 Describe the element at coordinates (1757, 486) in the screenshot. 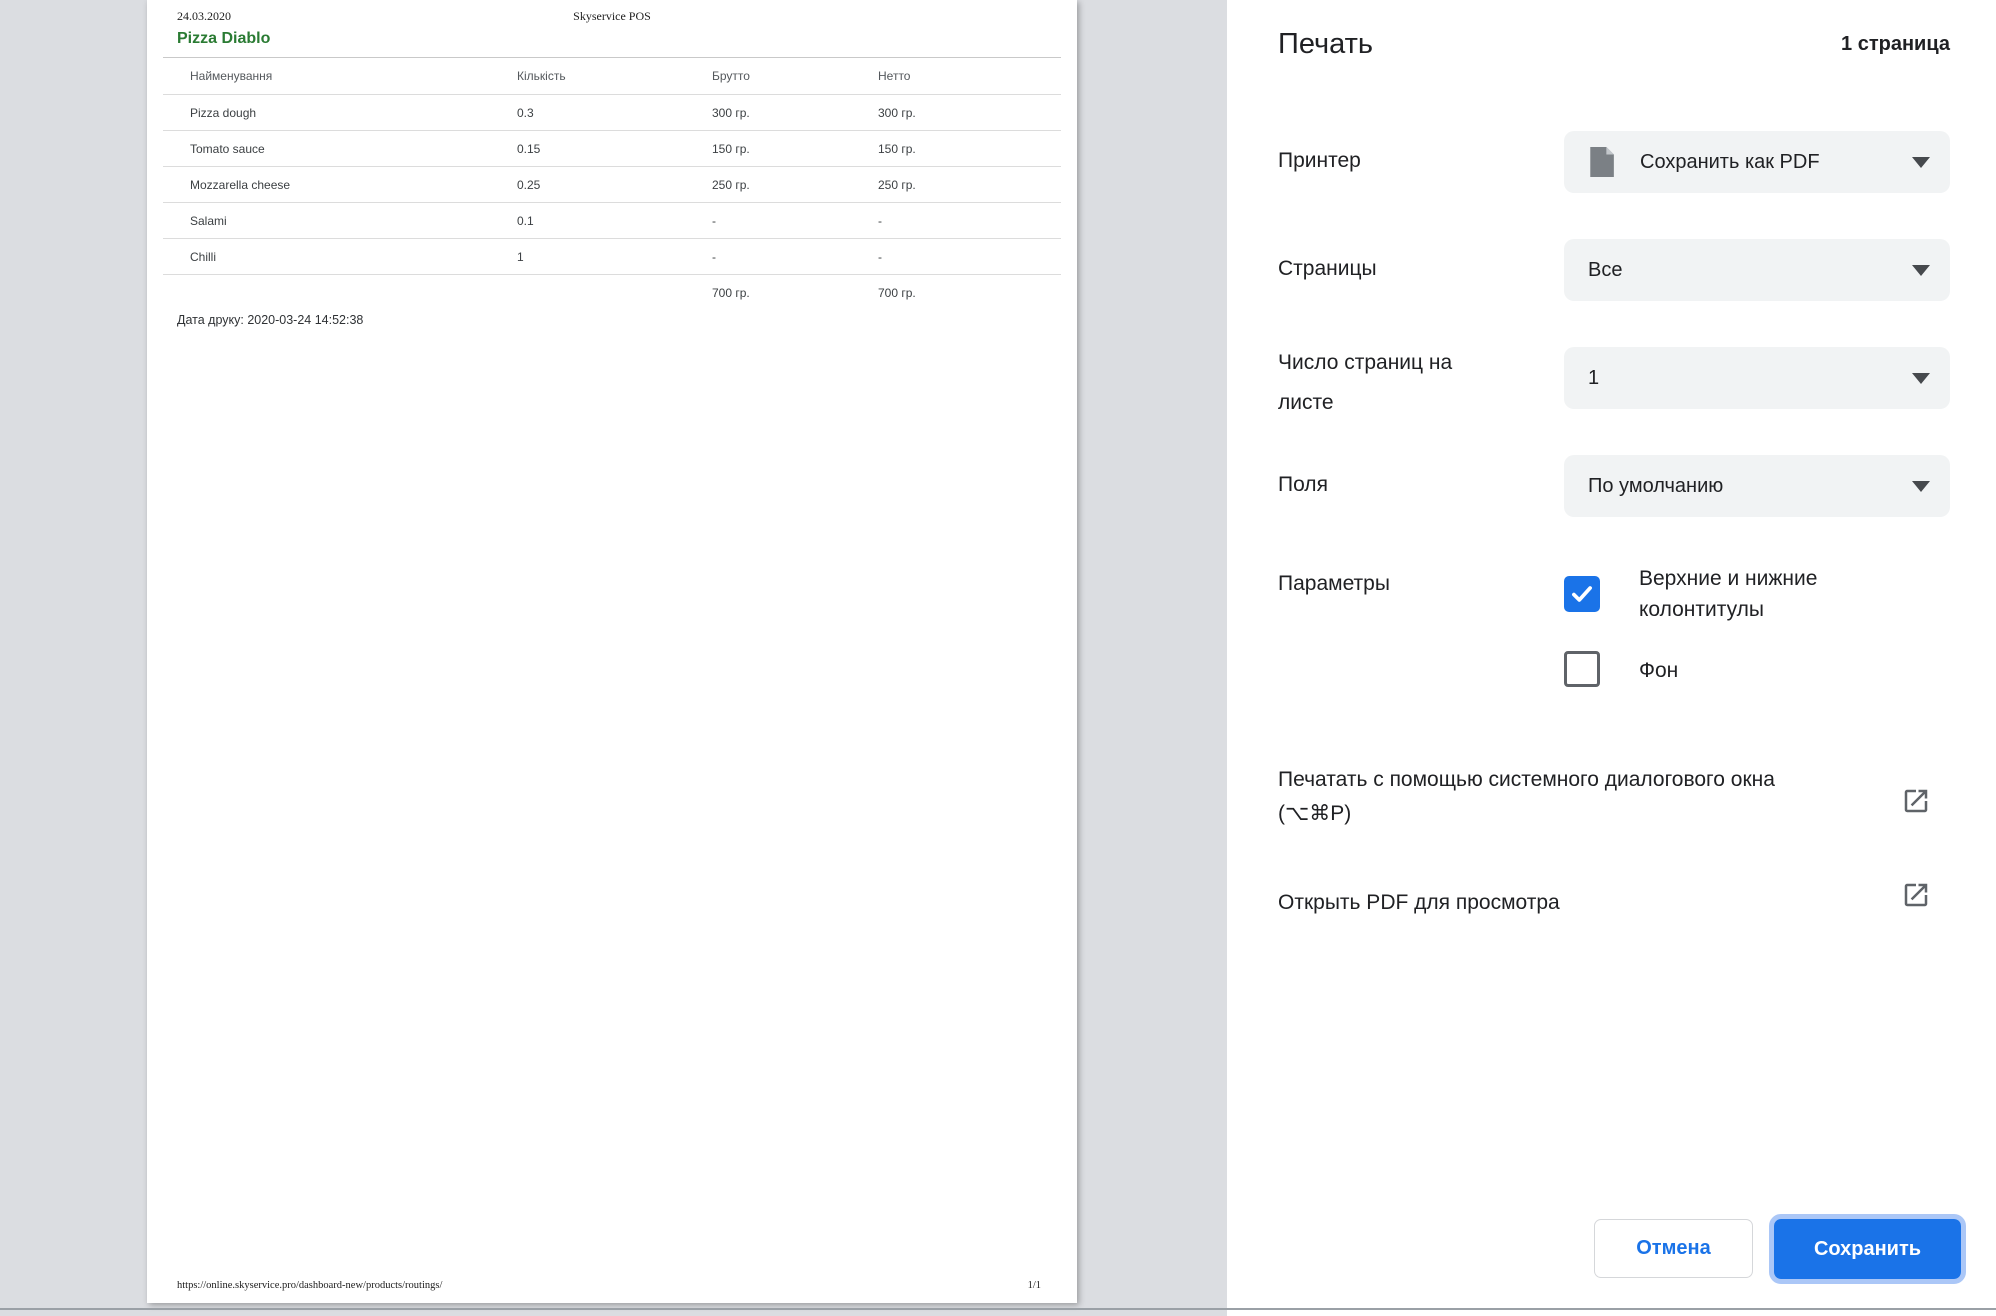

I see `margins-select: По умолчанию` at that location.